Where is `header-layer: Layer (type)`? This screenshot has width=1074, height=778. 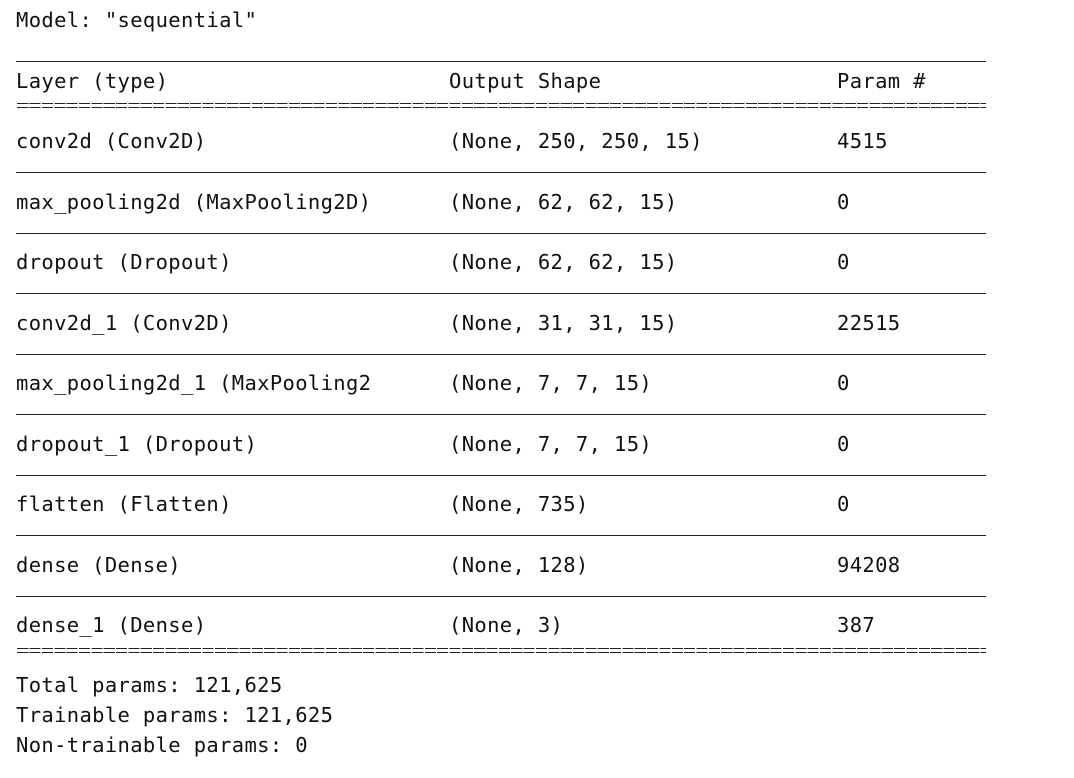 header-layer: Layer (type) is located at coordinates (92, 81).